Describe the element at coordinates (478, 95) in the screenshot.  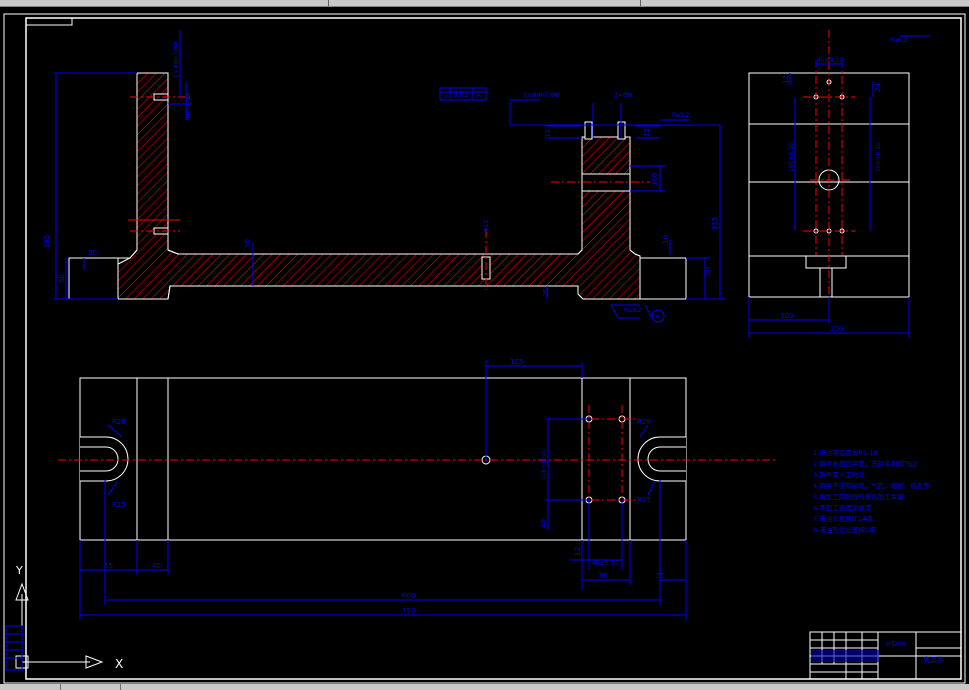
I see `tolerance-datum: A` at that location.